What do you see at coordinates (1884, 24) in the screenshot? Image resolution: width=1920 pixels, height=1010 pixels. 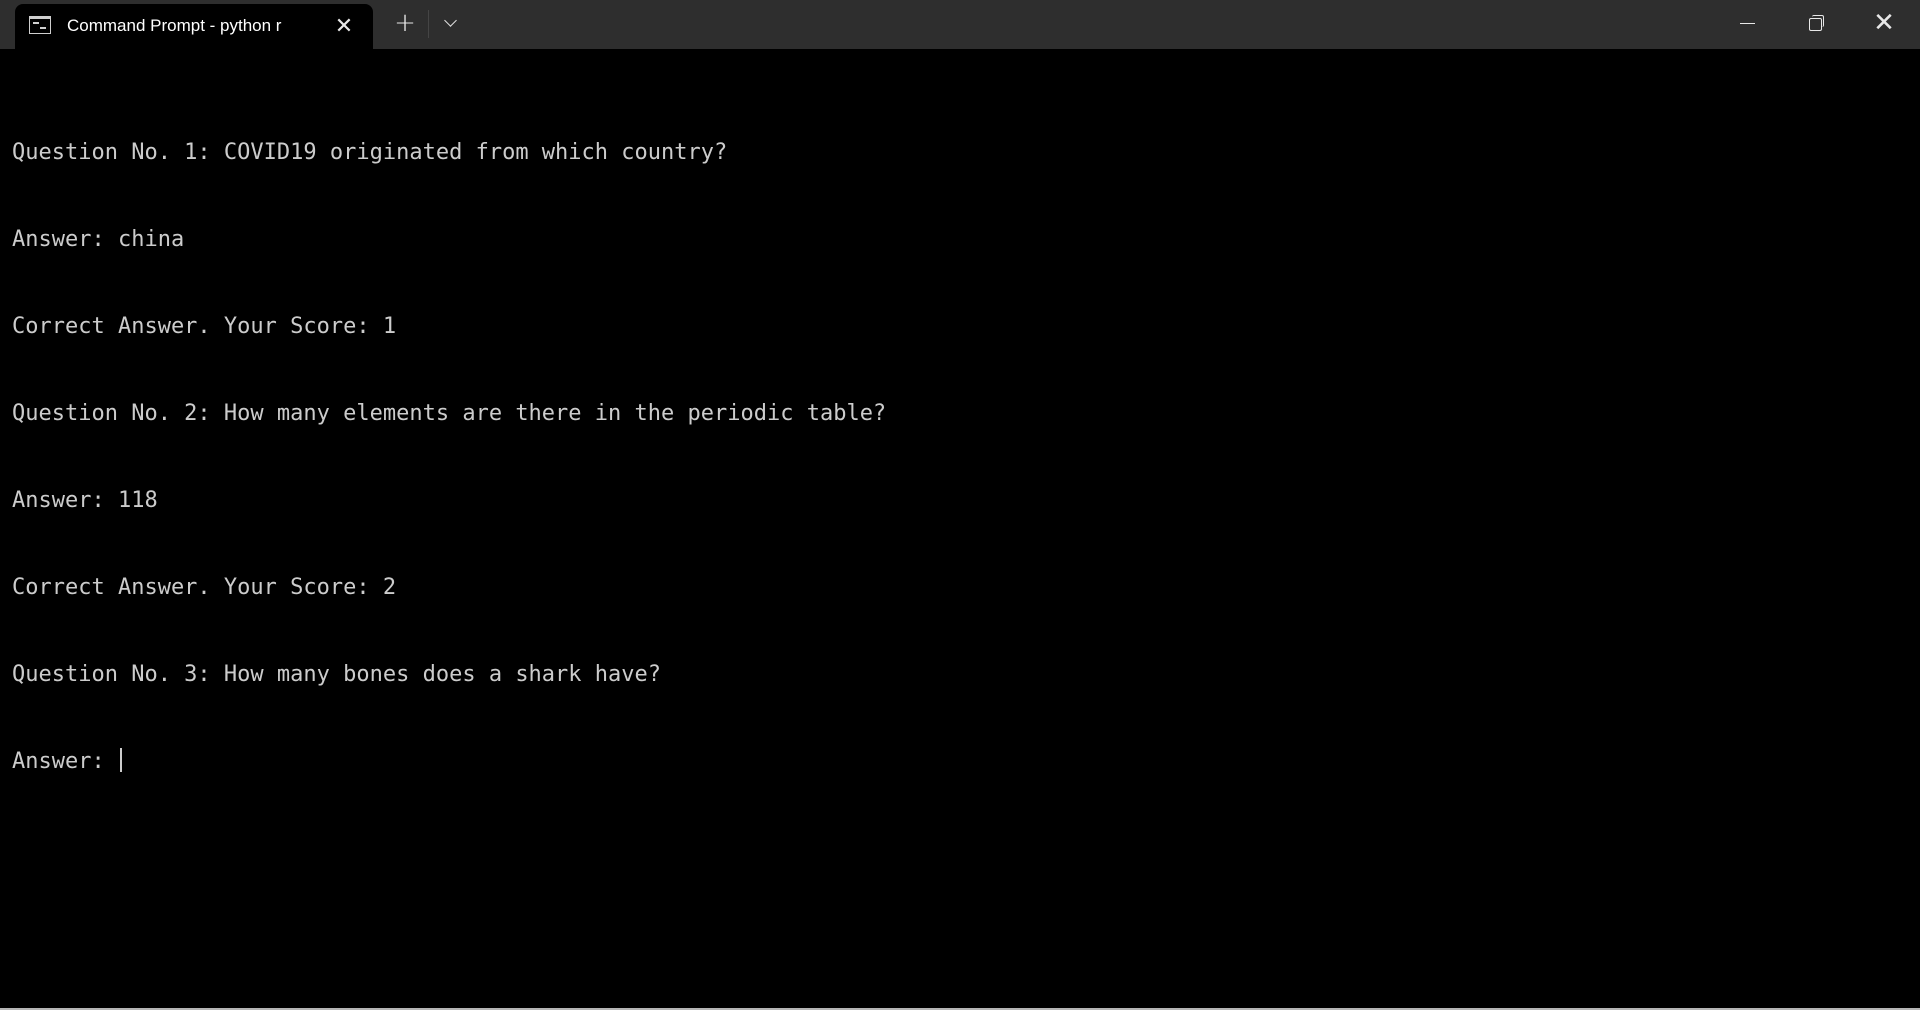 I see `close-window-button: ✕` at bounding box center [1884, 24].